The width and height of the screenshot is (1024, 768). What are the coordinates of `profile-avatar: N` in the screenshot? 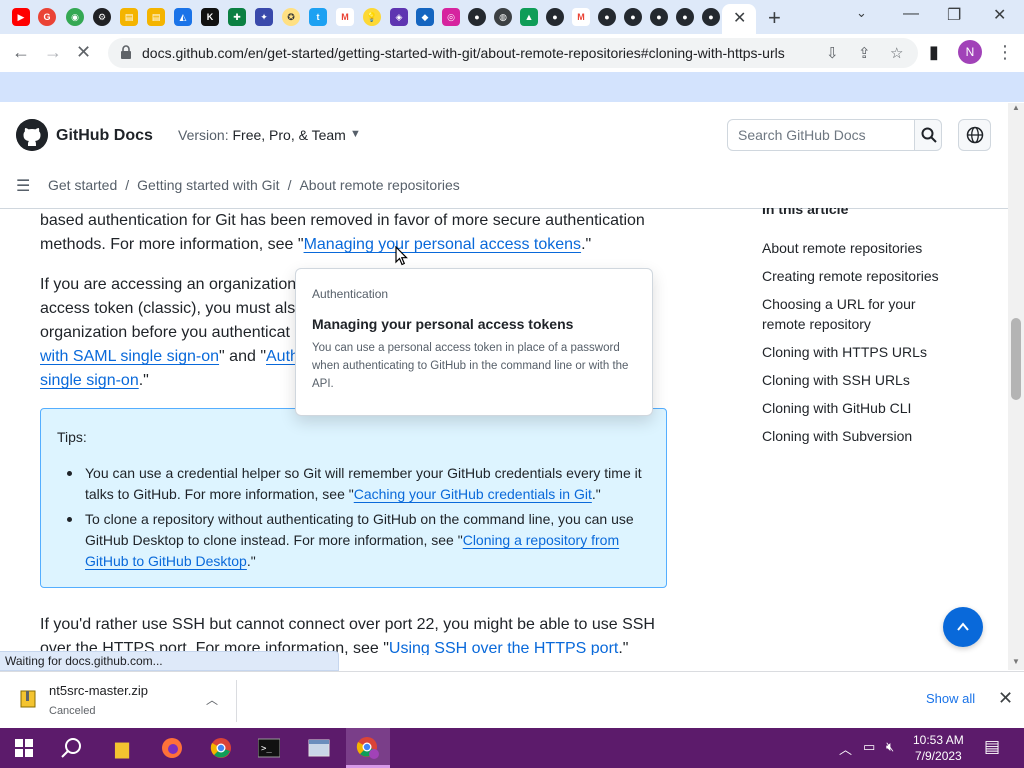 It's located at (970, 52).